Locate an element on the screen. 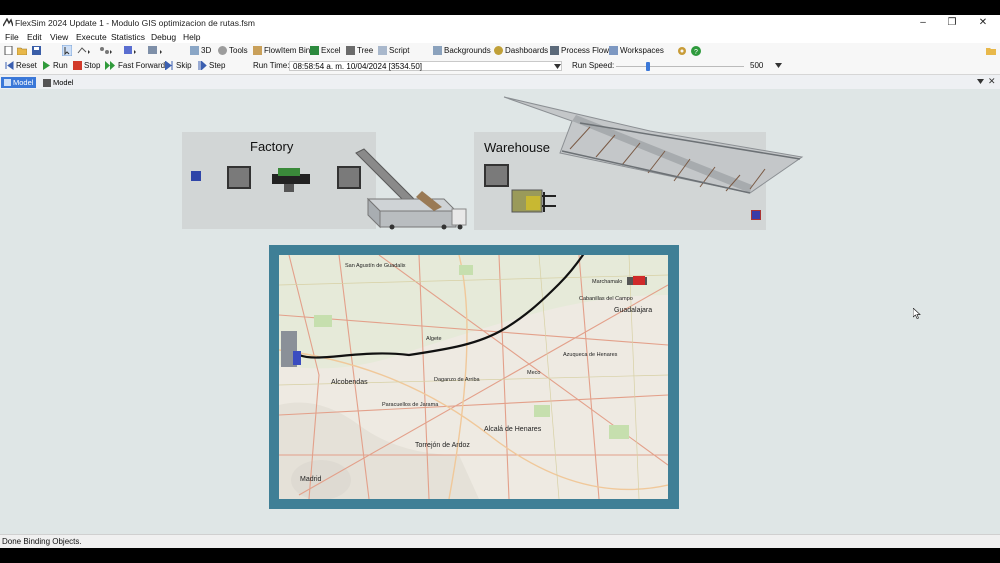  status-text: Done Binding Objects. is located at coordinates (42, 541).